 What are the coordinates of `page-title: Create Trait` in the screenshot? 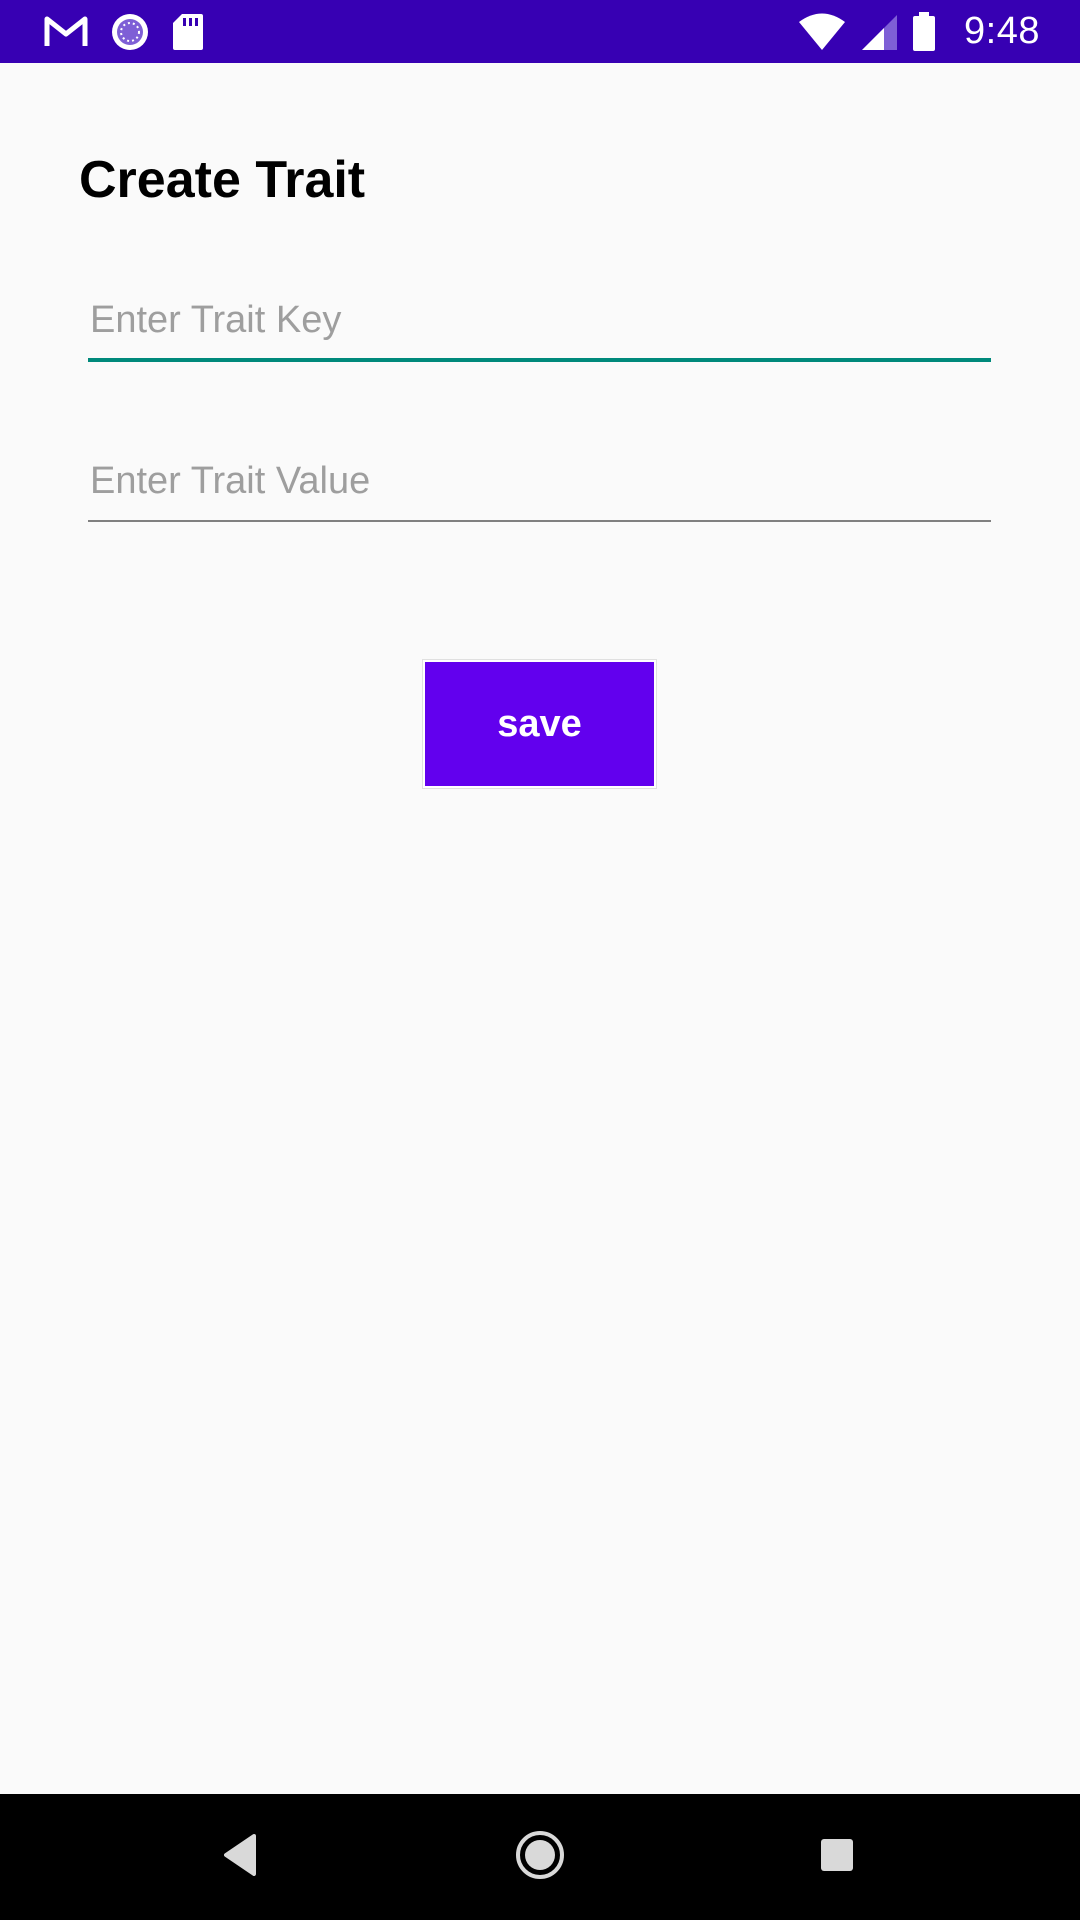 It's located at (222, 180).